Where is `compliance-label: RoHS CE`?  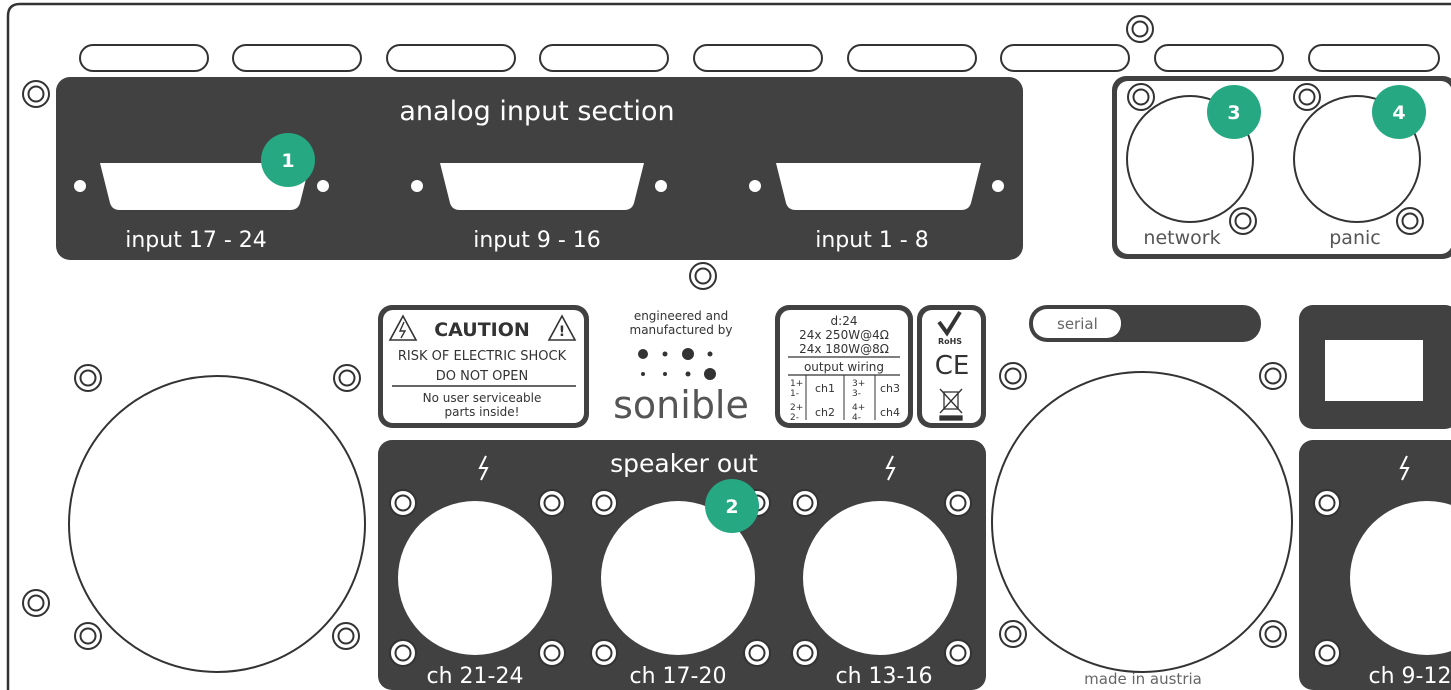
compliance-label: RoHS CE is located at coordinates (951, 366).